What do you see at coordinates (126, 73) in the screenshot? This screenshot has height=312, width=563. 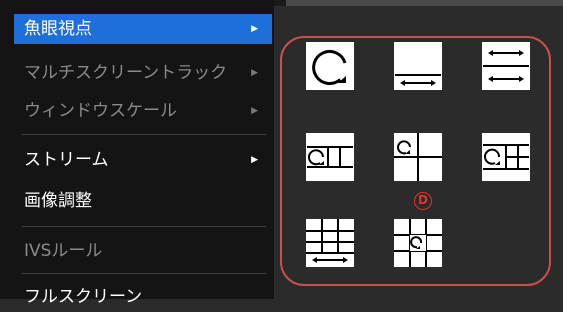 I see `menu-item-label: マルチスクリーントラック` at bounding box center [126, 73].